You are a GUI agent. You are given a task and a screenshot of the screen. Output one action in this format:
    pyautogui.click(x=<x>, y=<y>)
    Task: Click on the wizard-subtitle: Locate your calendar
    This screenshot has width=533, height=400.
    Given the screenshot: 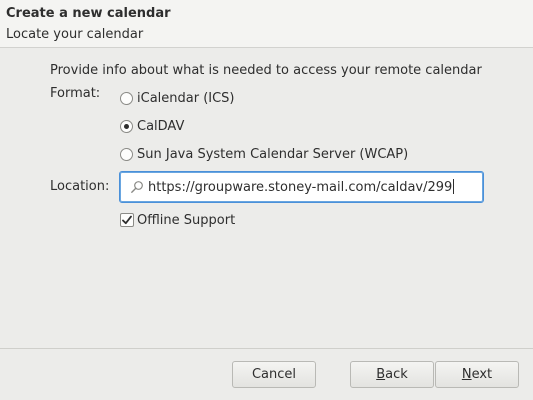 What is the action you would take?
    pyautogui.click(x=75, y=34)
    